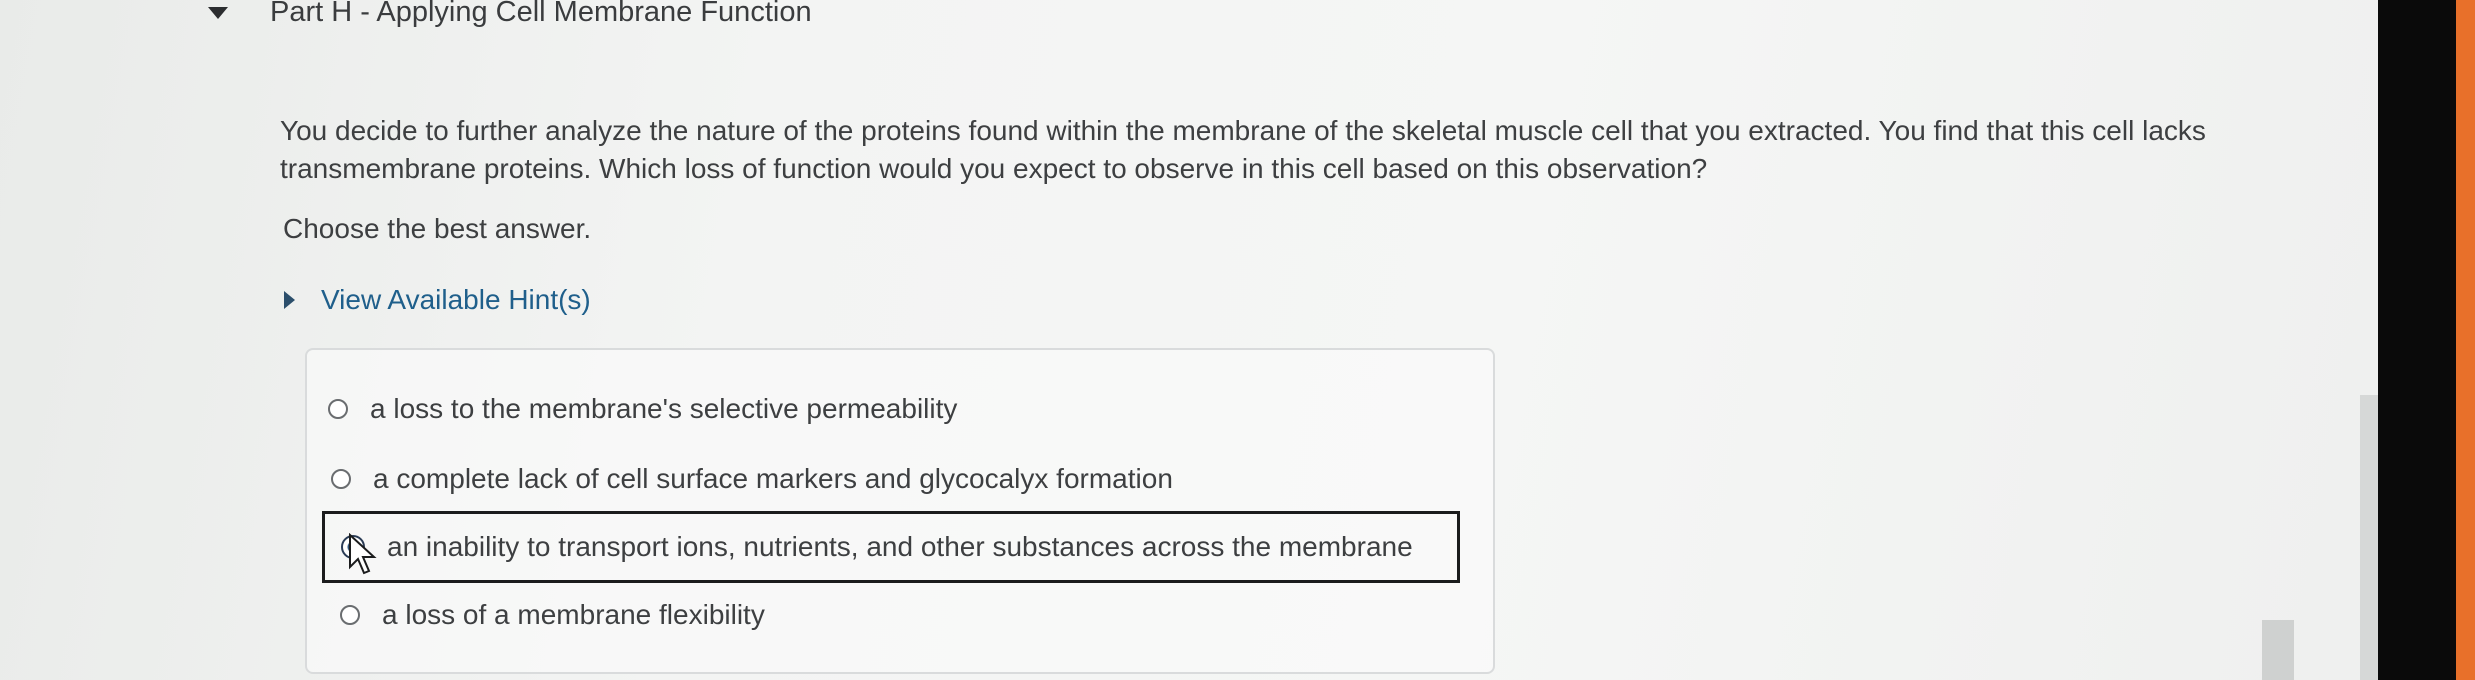  What do you see at coordinates (2278, 650) in the screenshot?
I see `scroll-thumb` at bounding box center [2278, 650].